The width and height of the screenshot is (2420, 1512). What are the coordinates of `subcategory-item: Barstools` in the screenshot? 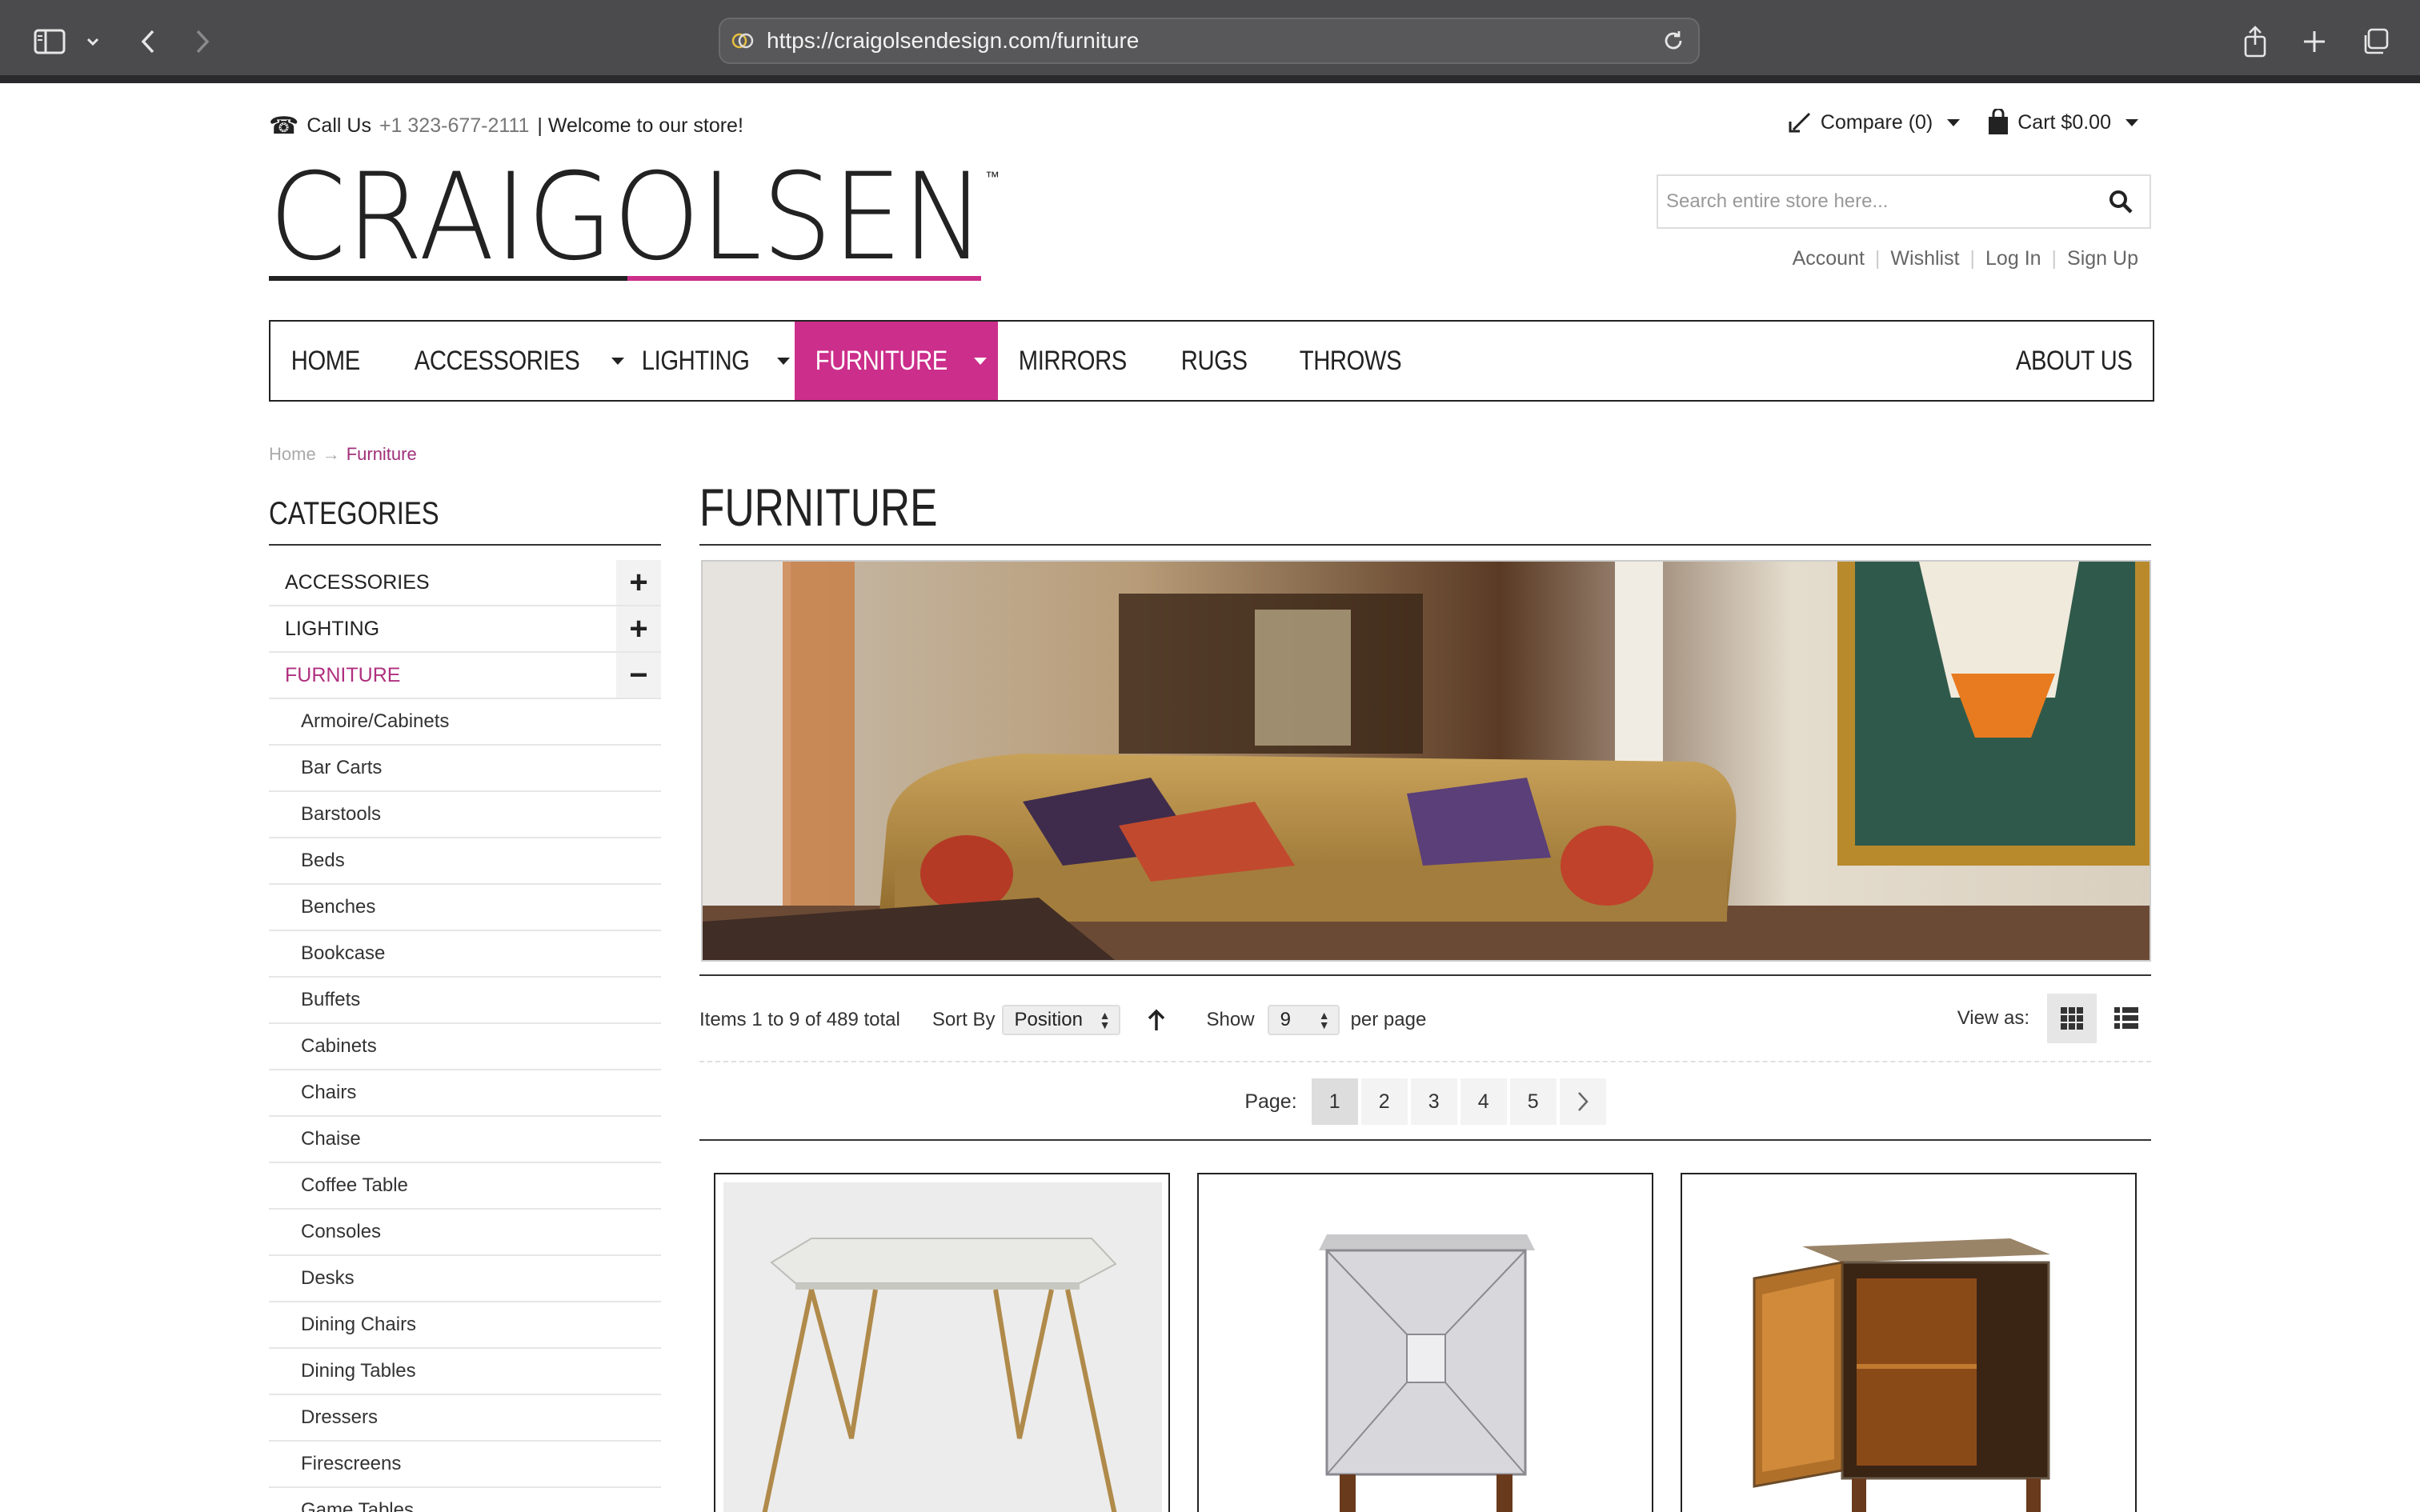 It's located at (465, 815).